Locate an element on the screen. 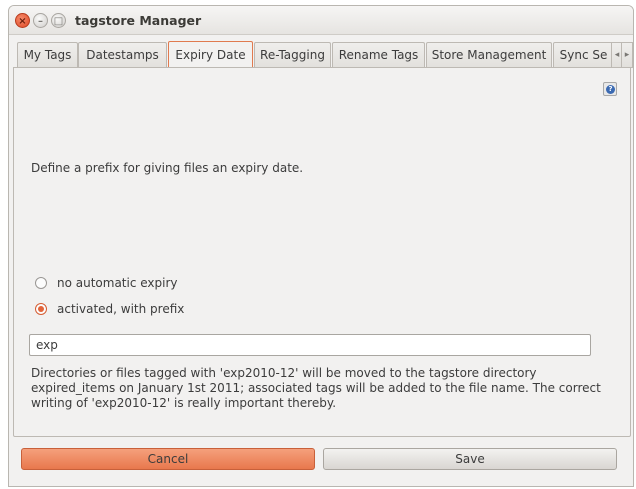 The image size is (636, 489). radio-activated-with-prefix: activated, with prefix is located at coordinates (109, 309).